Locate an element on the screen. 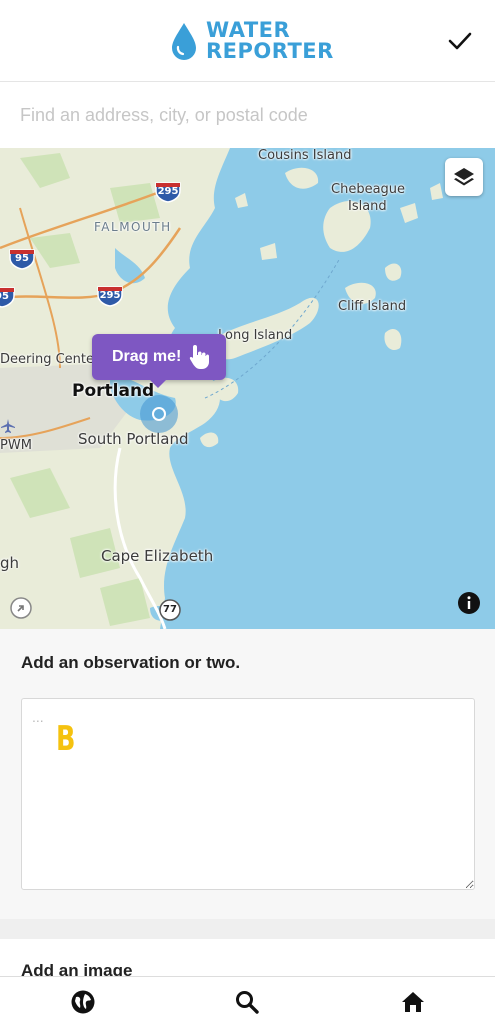 The image size is (495, 1024). logo-text: WATER REPORTER is located at coordinates (270, 41).